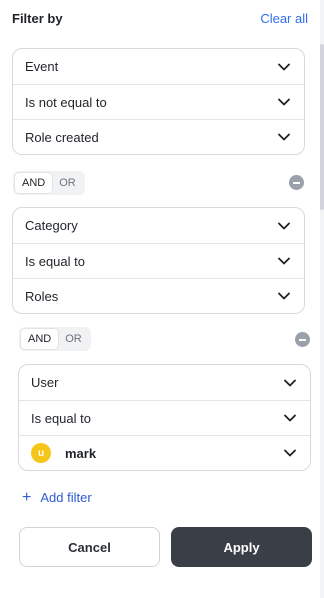  I want to click on logic-toggle-1: AND OR, so click(49, 183).